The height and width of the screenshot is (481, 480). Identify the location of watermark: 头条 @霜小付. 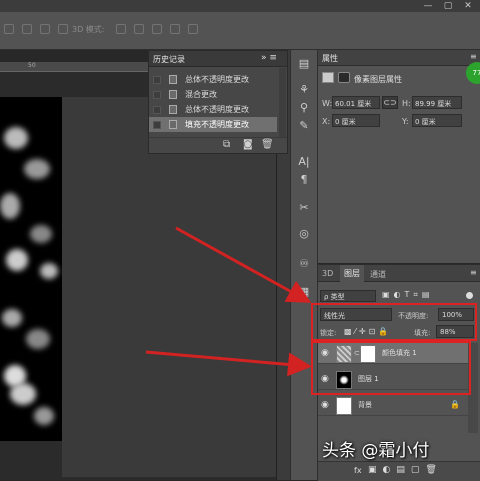
(376, 451).